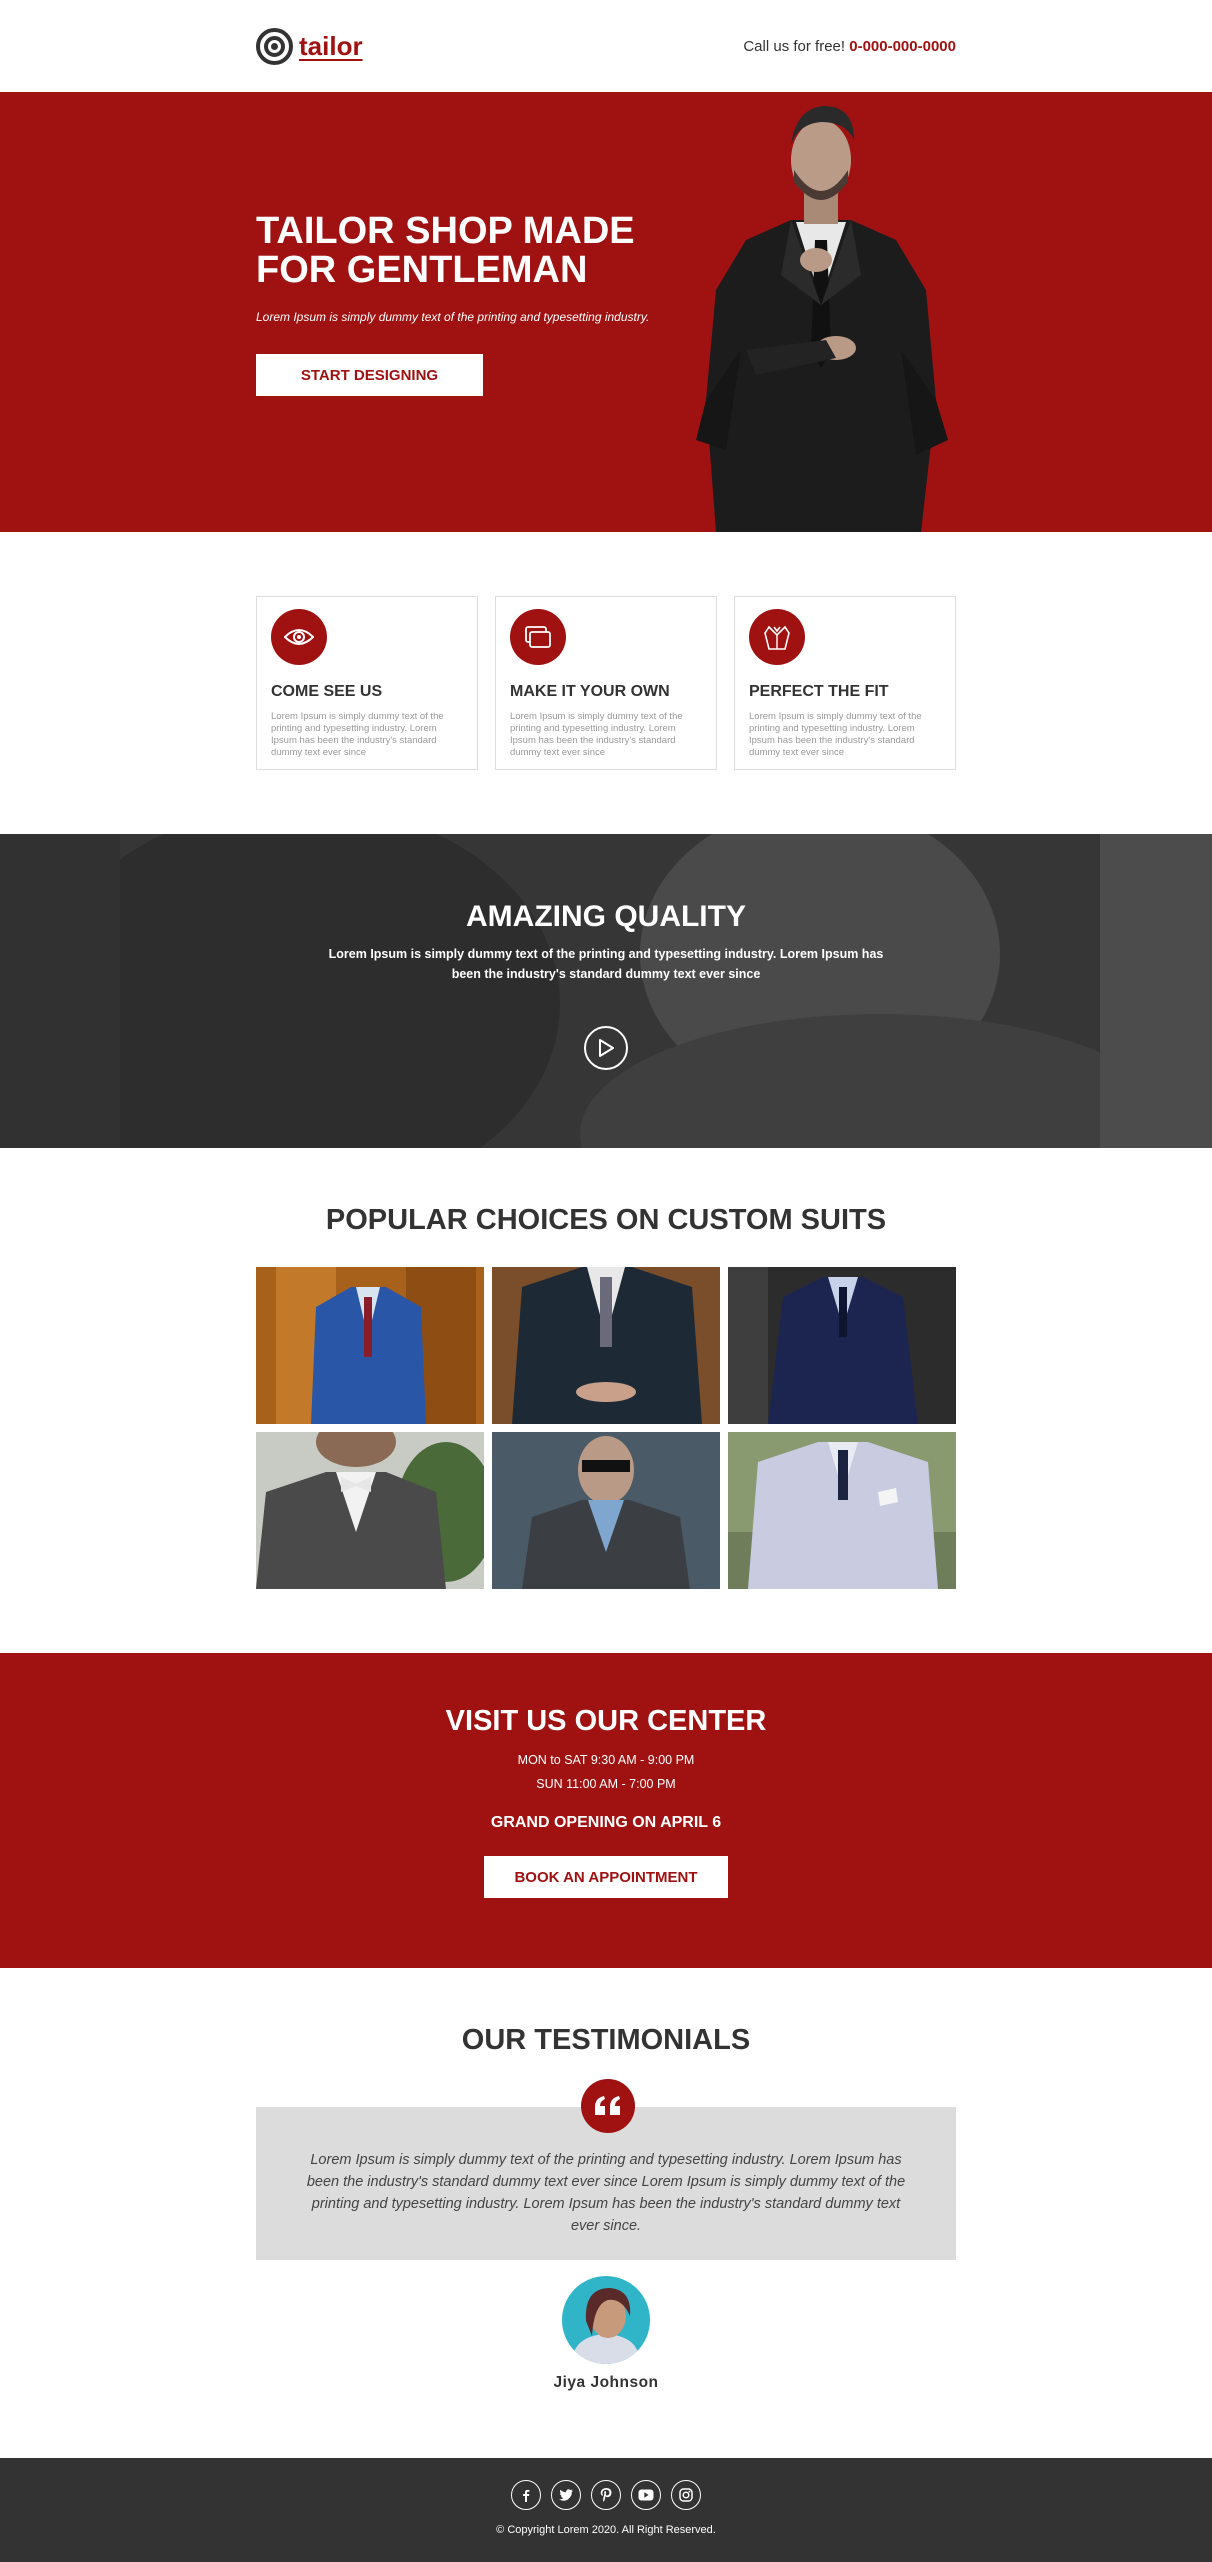 The height and width of the screenshot is (2562, 1212). I want to click on play-icon, so click(606, 1048).